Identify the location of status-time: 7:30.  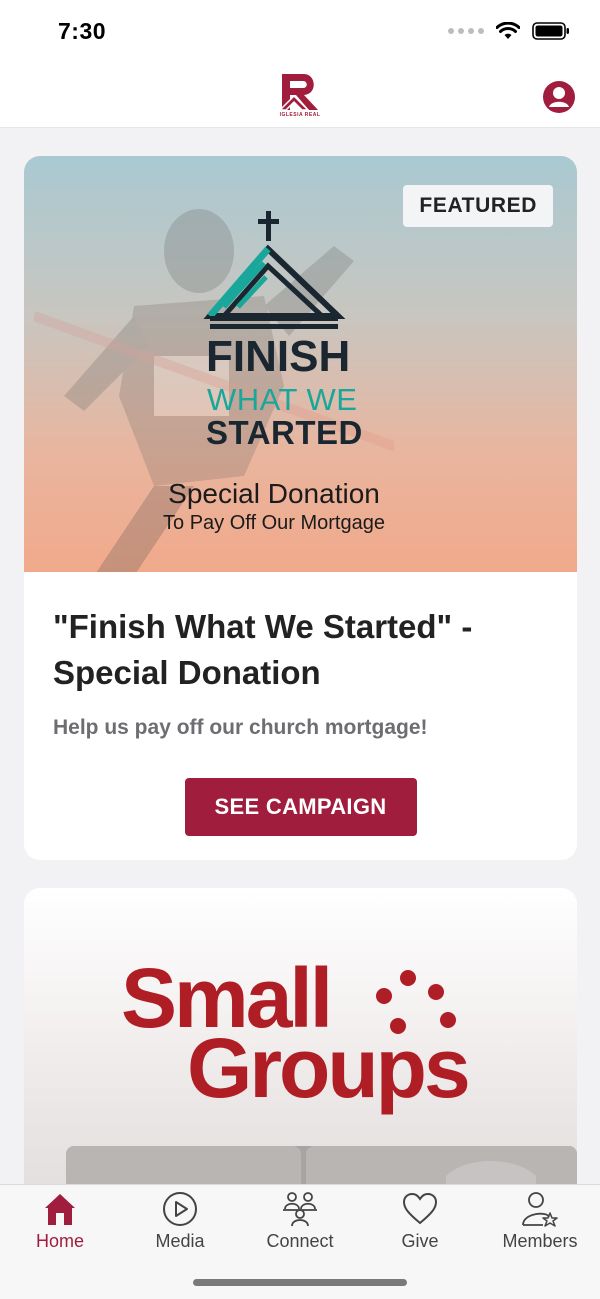
(82, 31).